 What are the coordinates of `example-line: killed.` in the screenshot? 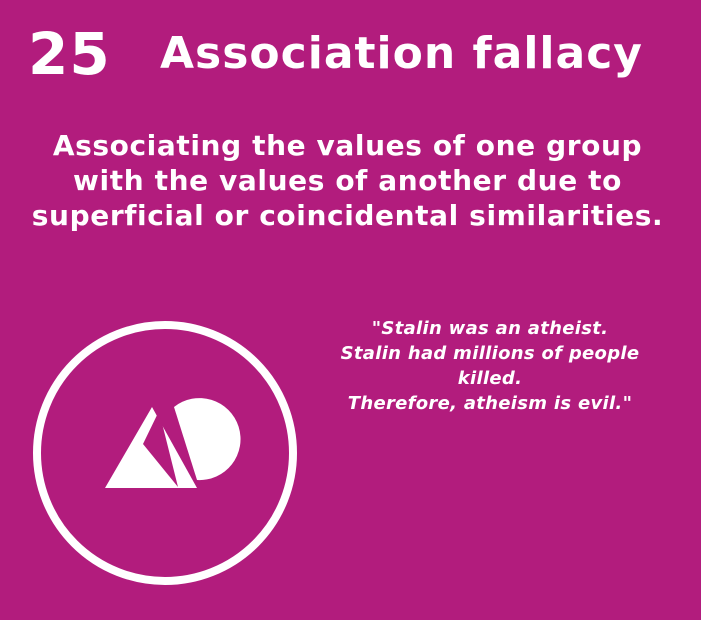 It's located at (490, 378).